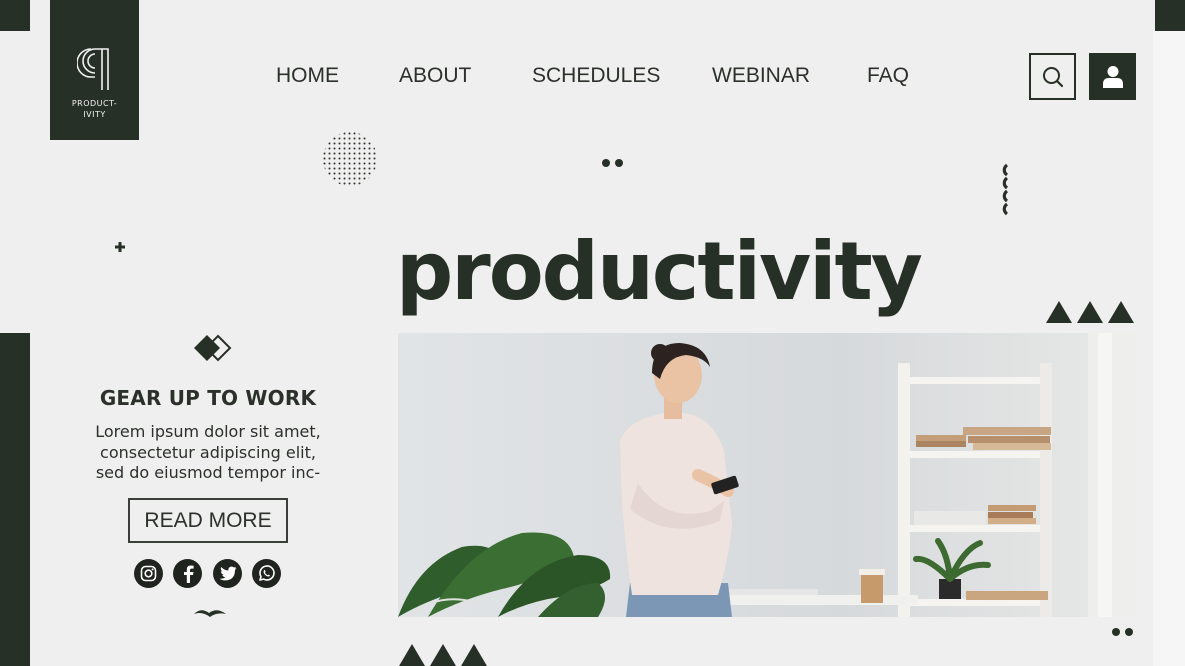 The height and width of the screenshot is (666, 1185). I want to click on nav-link-faq: FAQ, so click(888, 75).